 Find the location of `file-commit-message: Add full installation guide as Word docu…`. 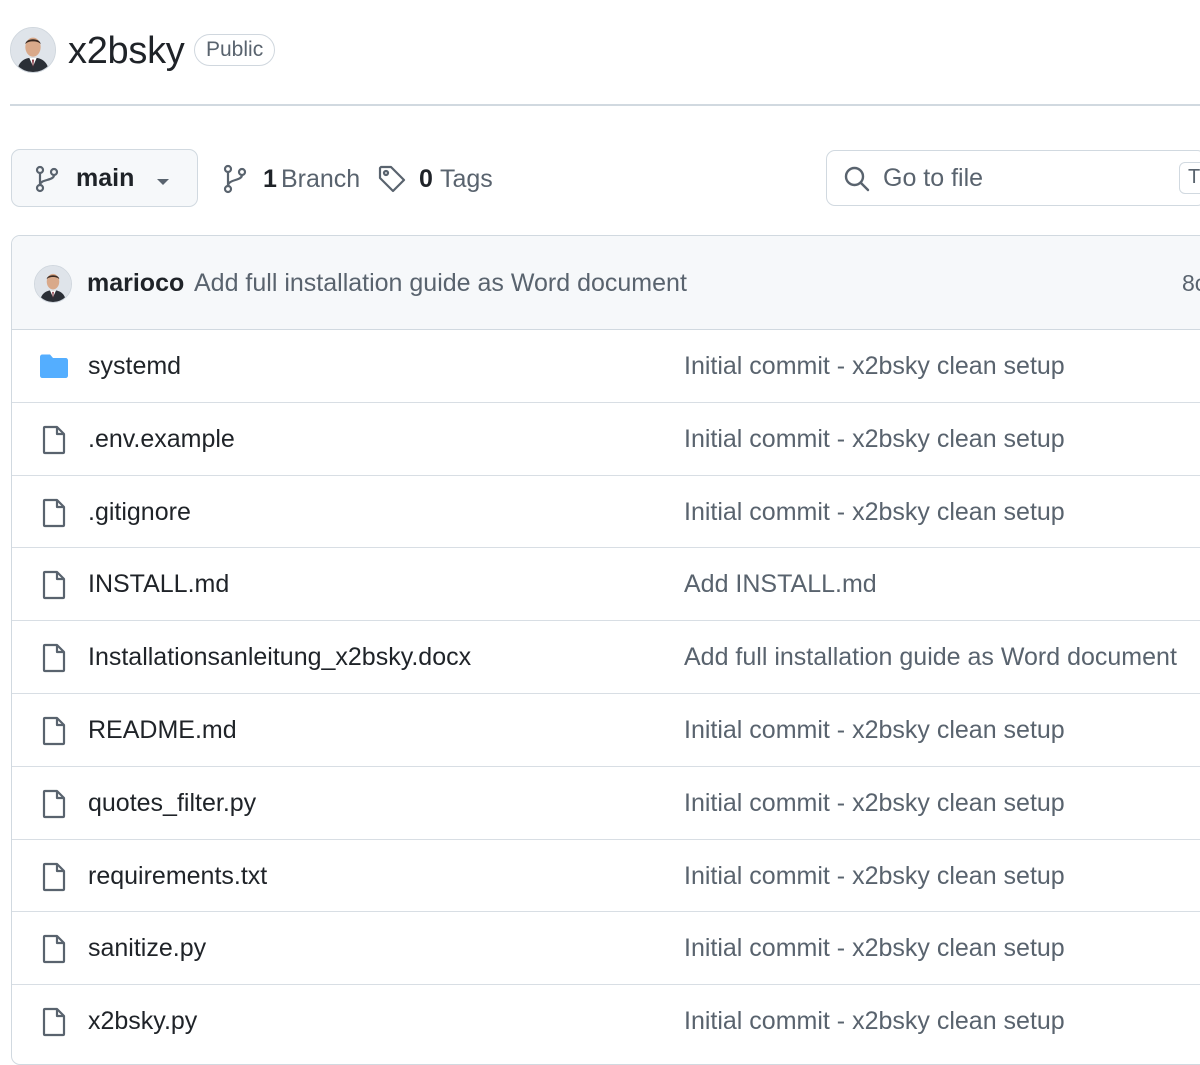

file-commit-message: Add full installation guide as Word docu… is located at coordinates (930, 657).